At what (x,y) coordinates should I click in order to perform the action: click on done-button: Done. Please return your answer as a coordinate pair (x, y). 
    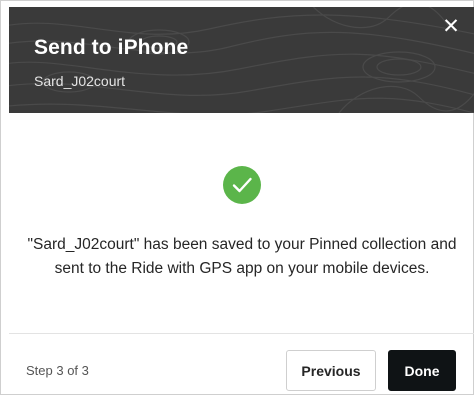
    Looking at the image, I should click on (422, 370).